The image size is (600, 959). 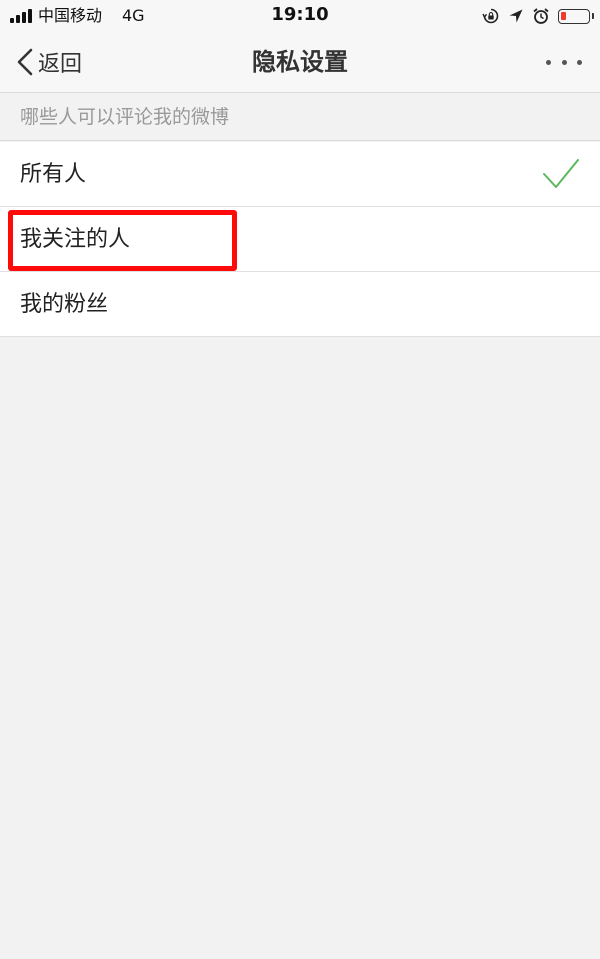 I want to click on option-following: 我关注的人, so click(x=300, y=239).